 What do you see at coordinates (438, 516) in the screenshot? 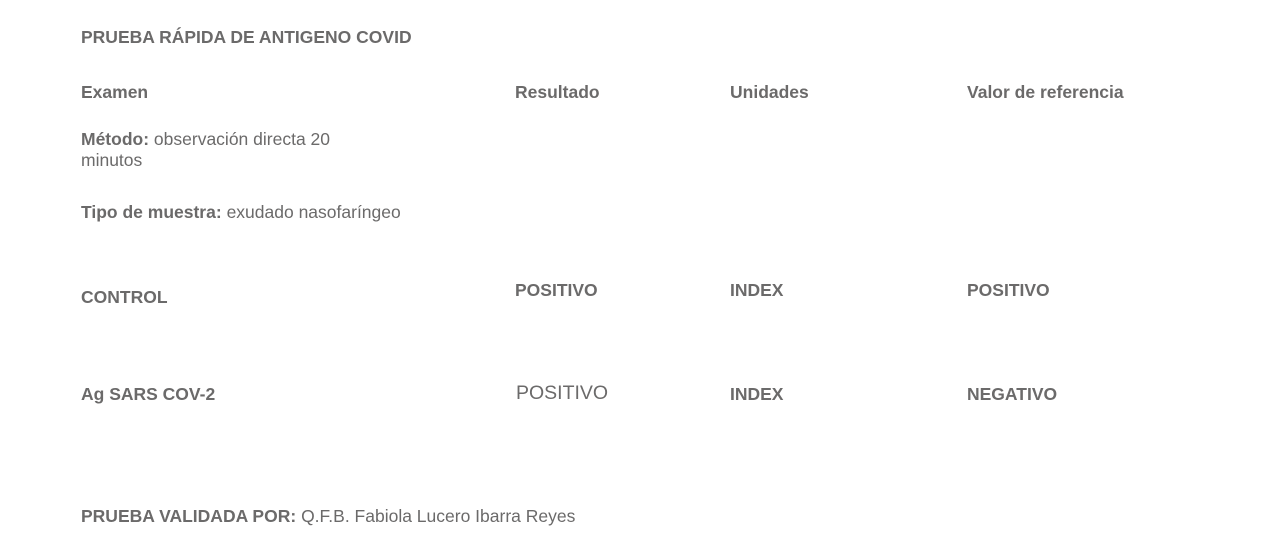
I see `validated-value: Q.F.B. Fabiola Lucero Ibarra Reyes` at bounding box center [438, 516].